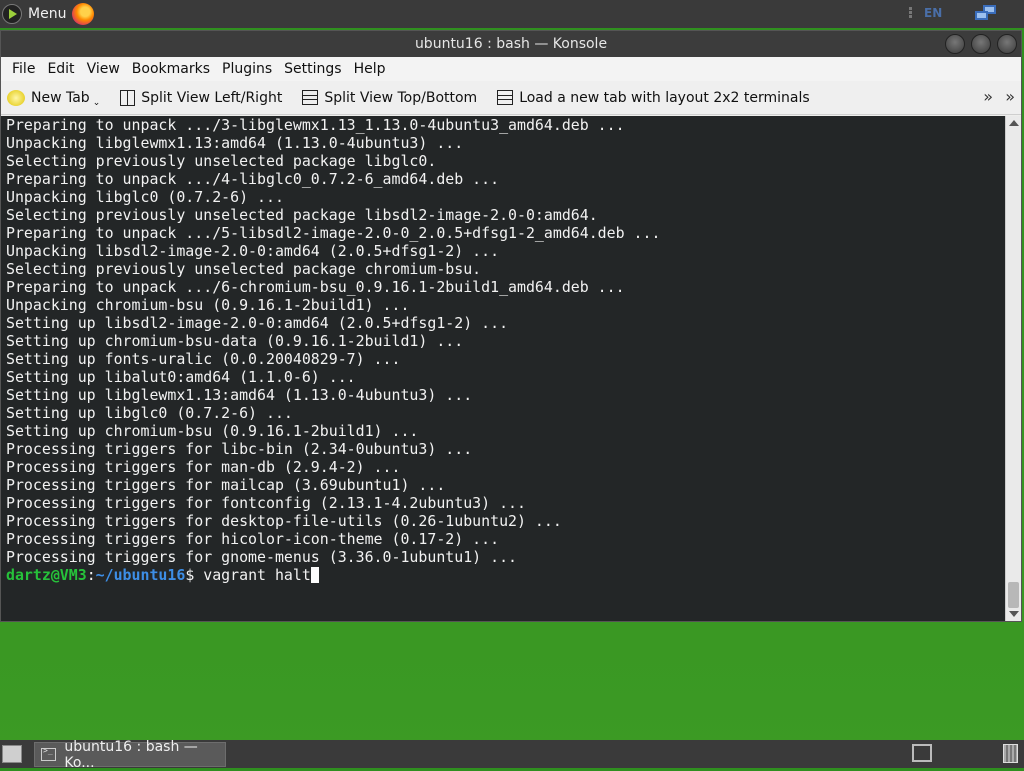 This screenshot has width=1024, height=771. I want to click on split-top-bottom-button: Split View Top/Bottom, so click(389, 98).